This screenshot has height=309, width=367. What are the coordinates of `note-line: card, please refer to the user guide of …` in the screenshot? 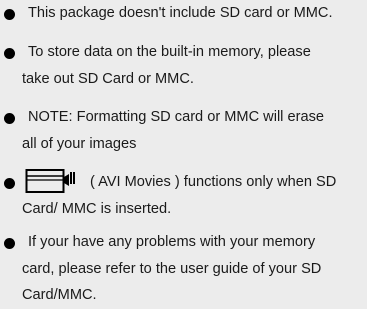 It's located at (172, 268).